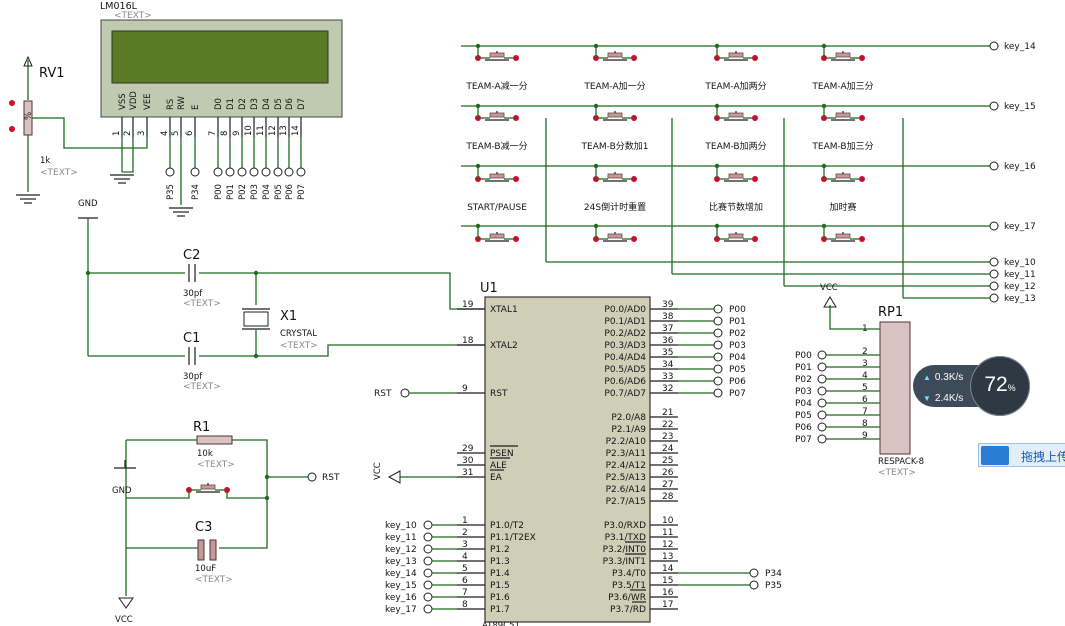 This screenshot has height=626, width=1065. I want to click on u1-pin-name: P2.4/A12, so click(626, 466).